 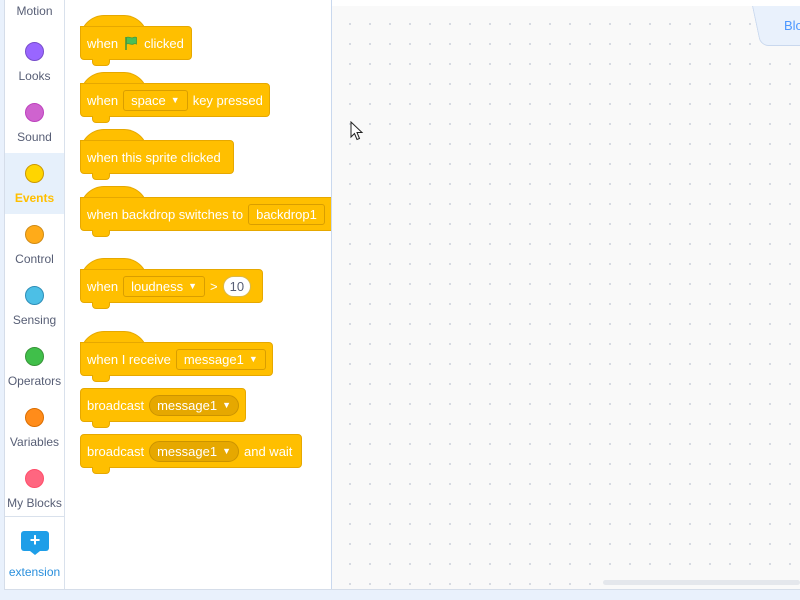 I want to click on category-label: Operators, so click(x=34, y=381).